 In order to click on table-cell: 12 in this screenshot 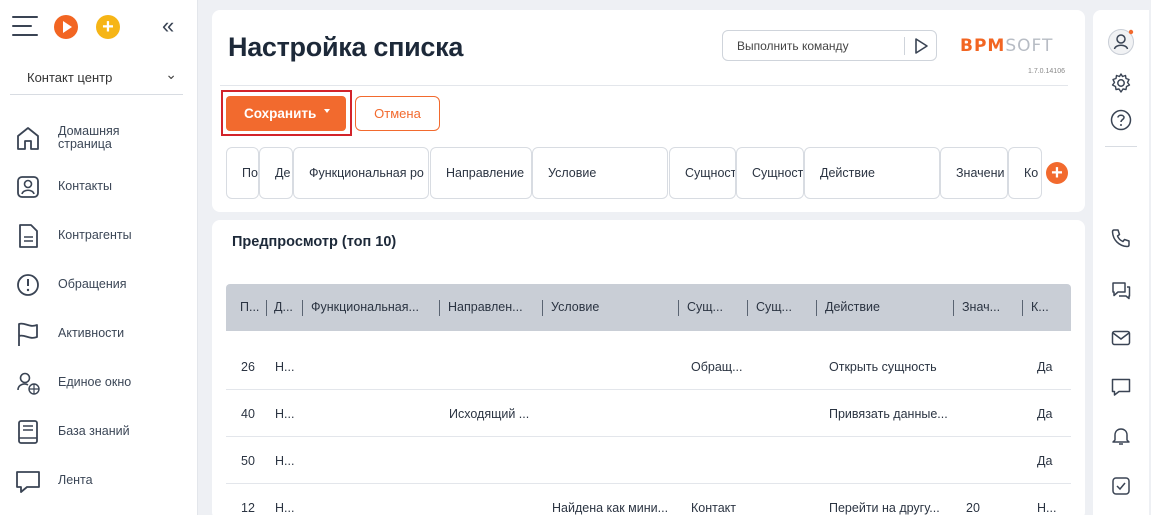, I will do `click(248, 508)`.